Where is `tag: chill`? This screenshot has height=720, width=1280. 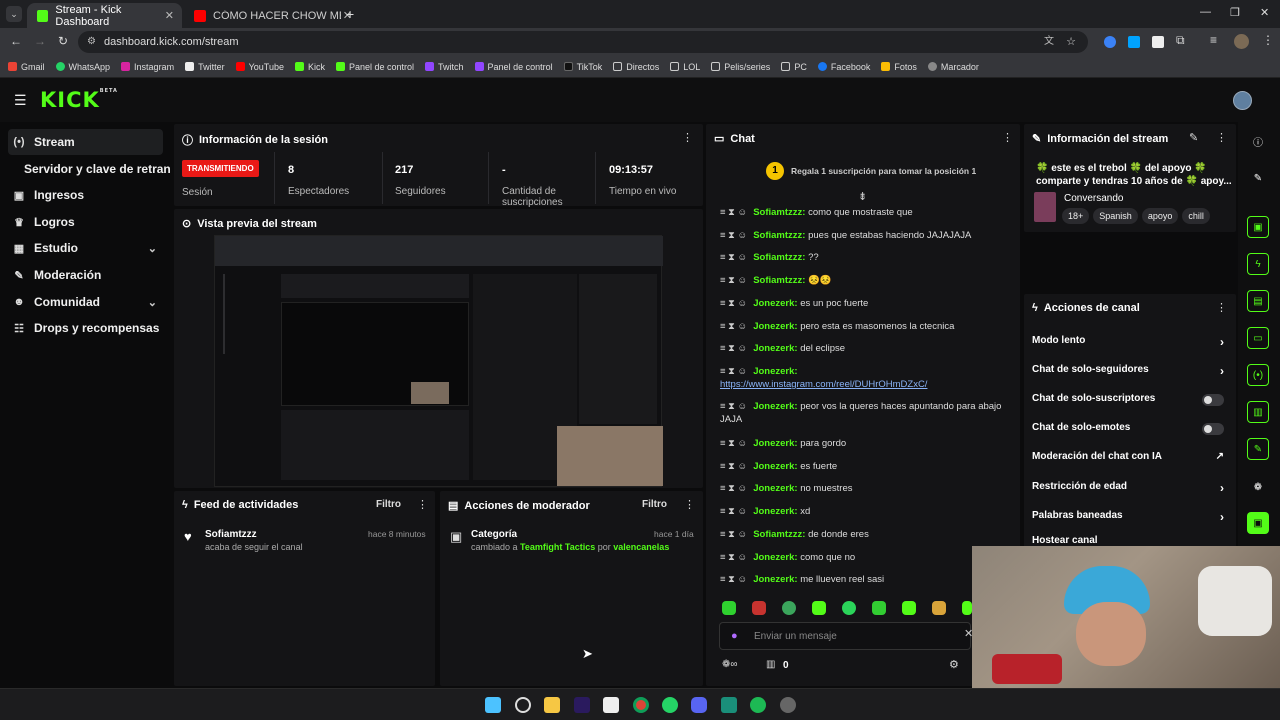 tag: chill is located at coordinates (1196, 216).